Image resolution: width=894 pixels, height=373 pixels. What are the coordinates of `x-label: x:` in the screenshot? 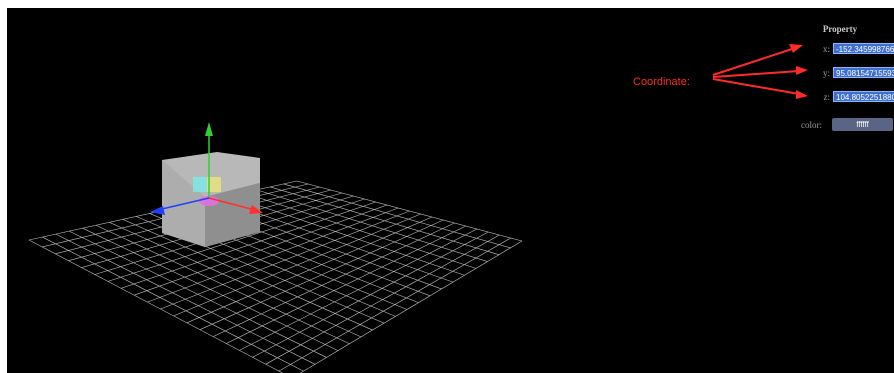 It's located at (826, 49).